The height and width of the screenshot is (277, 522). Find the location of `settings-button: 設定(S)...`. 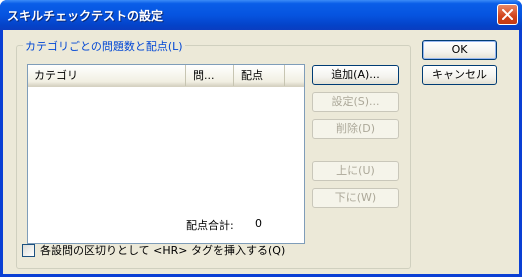

settings-button: 設定(S)... is located at coordinates (355, 102).